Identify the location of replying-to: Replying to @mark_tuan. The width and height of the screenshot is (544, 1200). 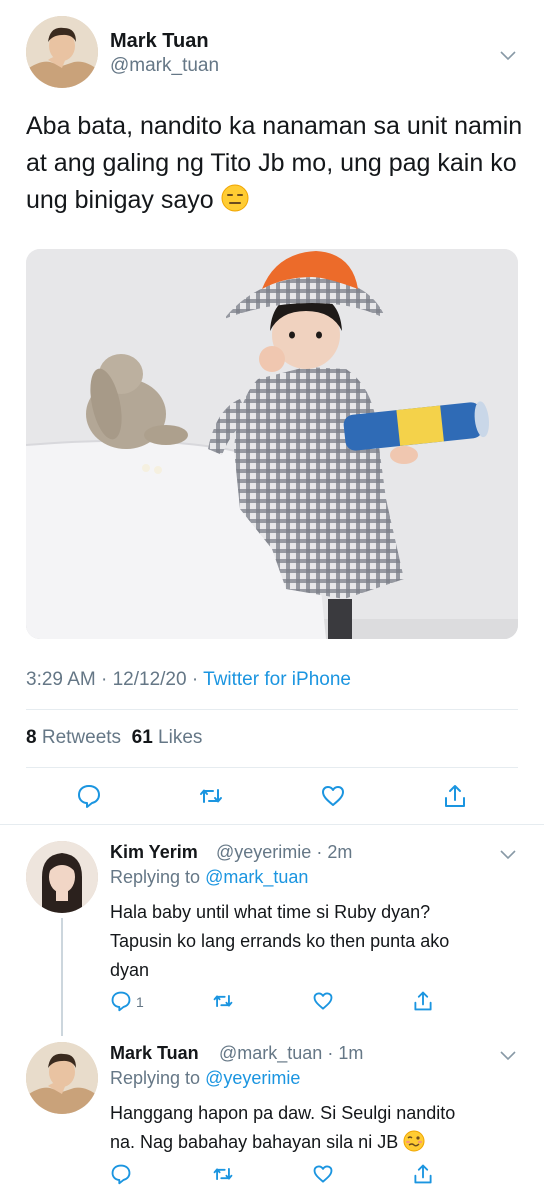
(209, 877).